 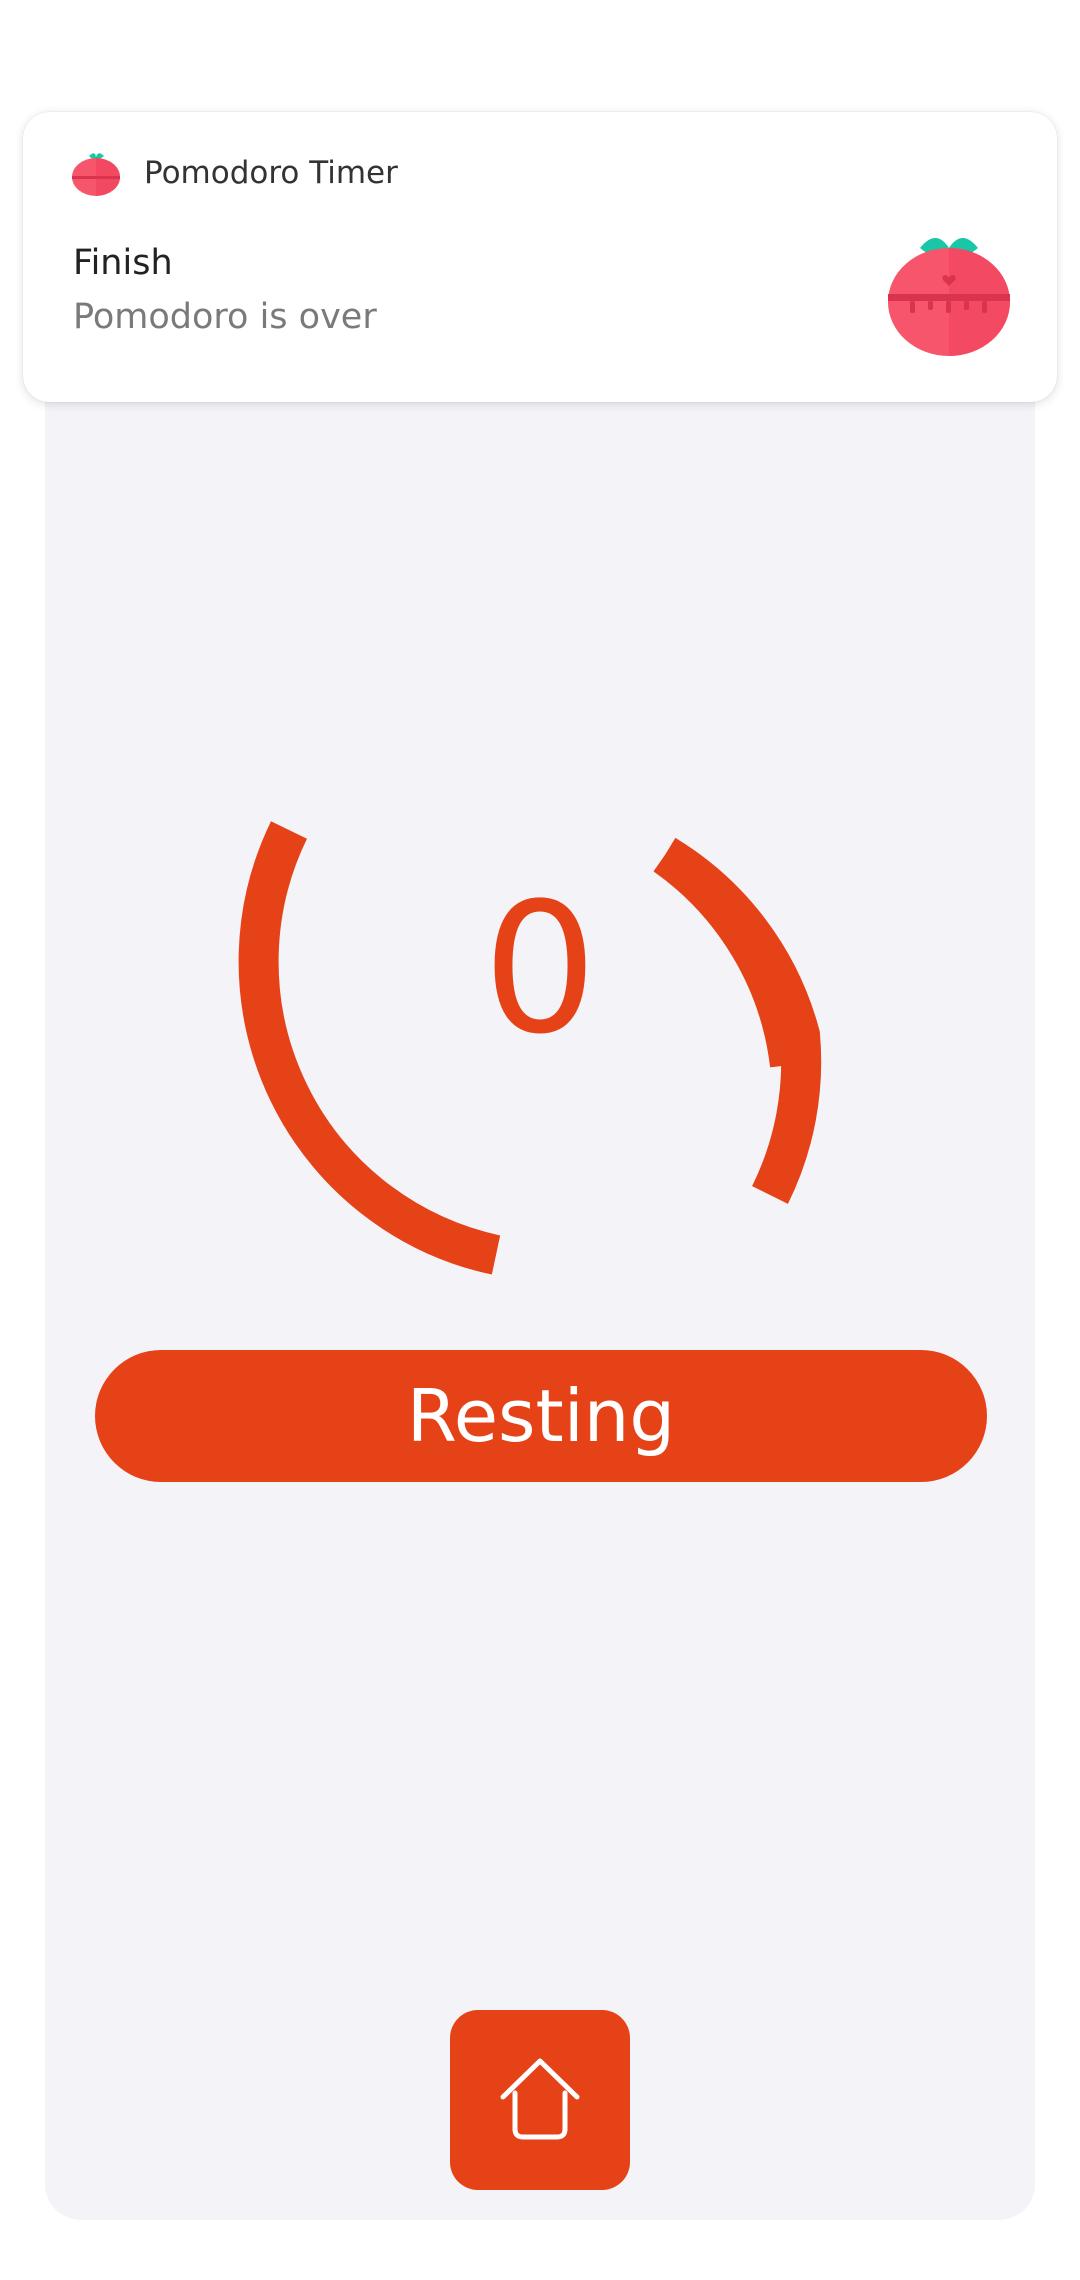 I want to click on timer-value: 0, so click(x=540, y=969).